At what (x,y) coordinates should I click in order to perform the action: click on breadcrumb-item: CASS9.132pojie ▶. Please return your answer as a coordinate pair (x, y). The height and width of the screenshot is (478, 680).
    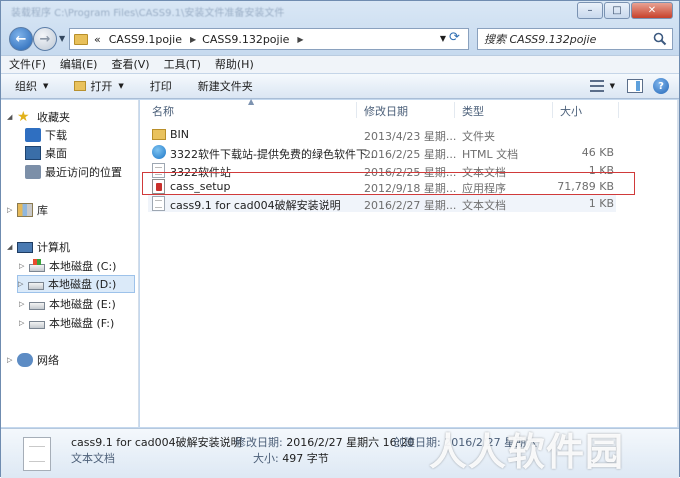
    Looking at the image, I should click on (252, 39).